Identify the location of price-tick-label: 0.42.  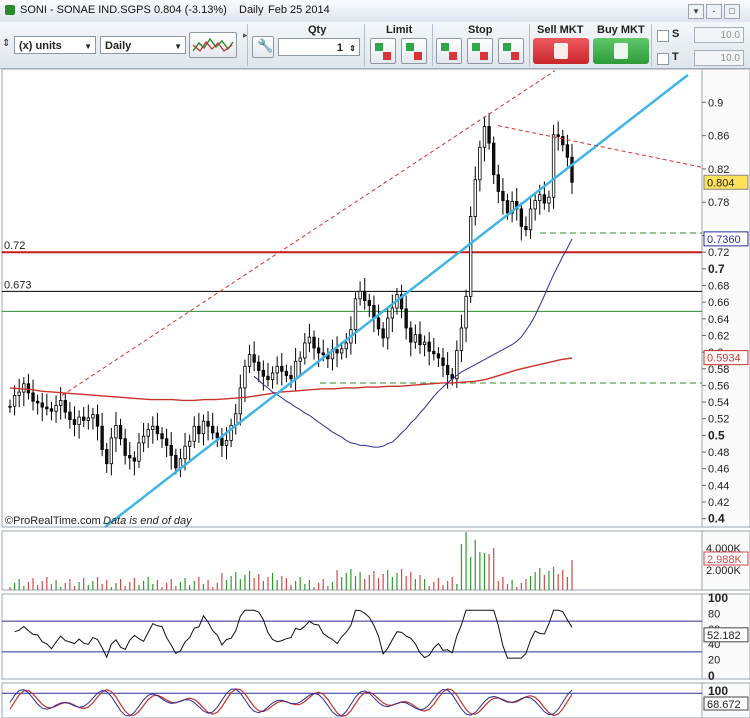
(718, 503).